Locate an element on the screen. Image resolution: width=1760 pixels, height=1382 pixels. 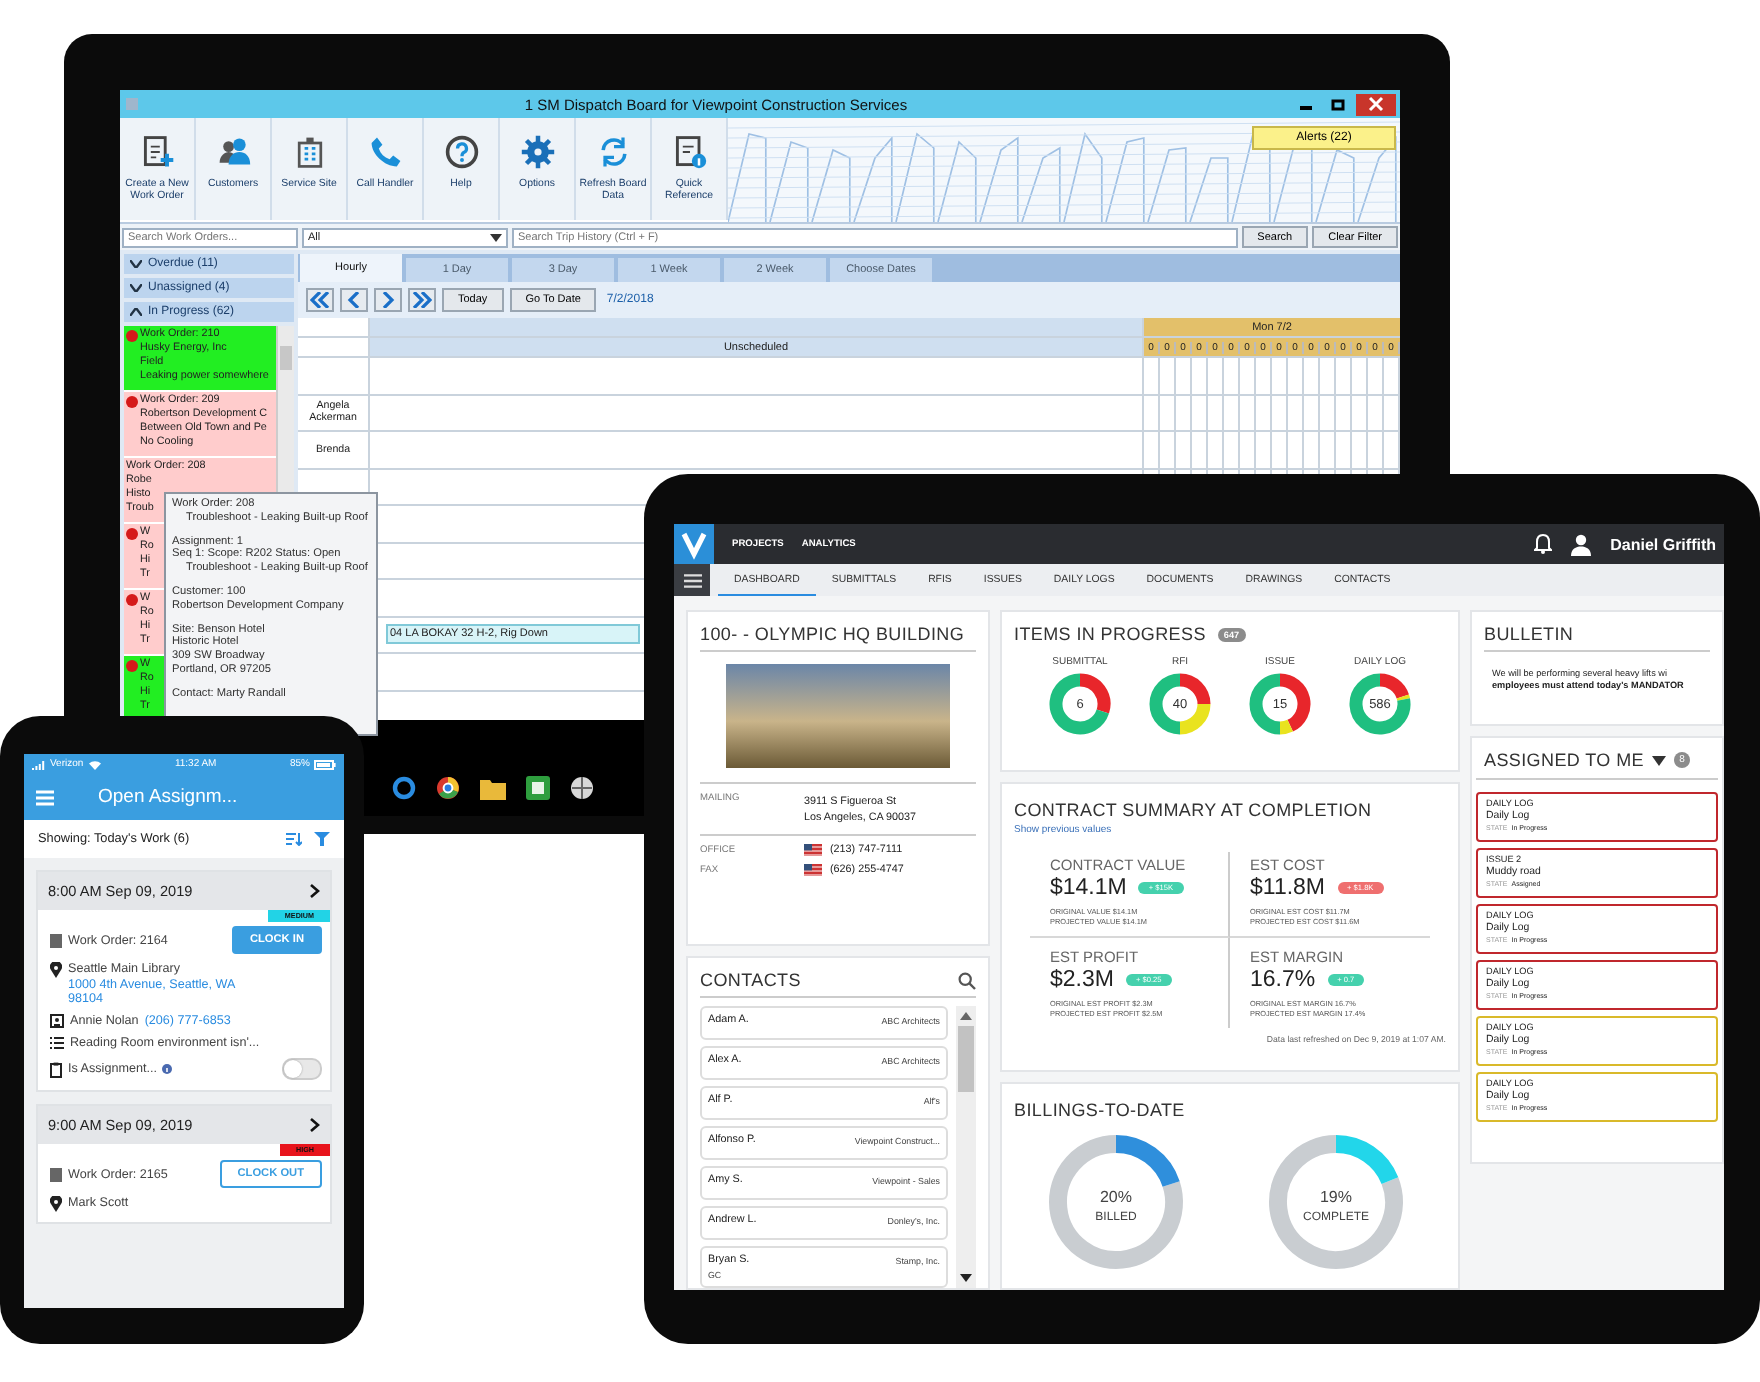
previous-button is located at coordinates (354, 300).